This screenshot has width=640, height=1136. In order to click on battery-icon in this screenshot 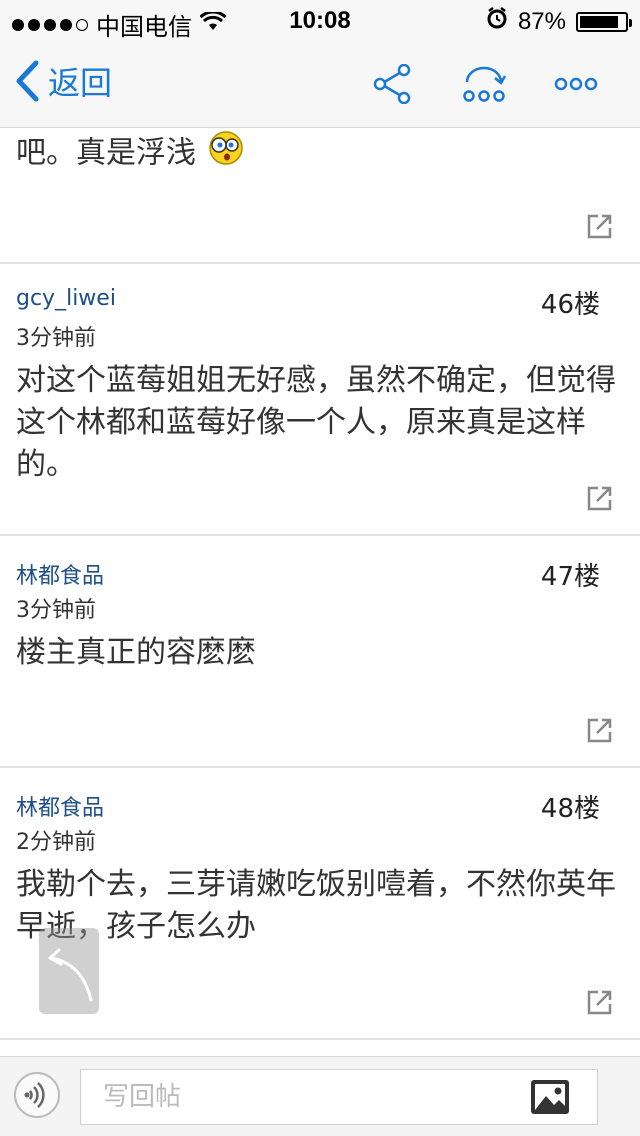, I will do `click(604, 21)`.